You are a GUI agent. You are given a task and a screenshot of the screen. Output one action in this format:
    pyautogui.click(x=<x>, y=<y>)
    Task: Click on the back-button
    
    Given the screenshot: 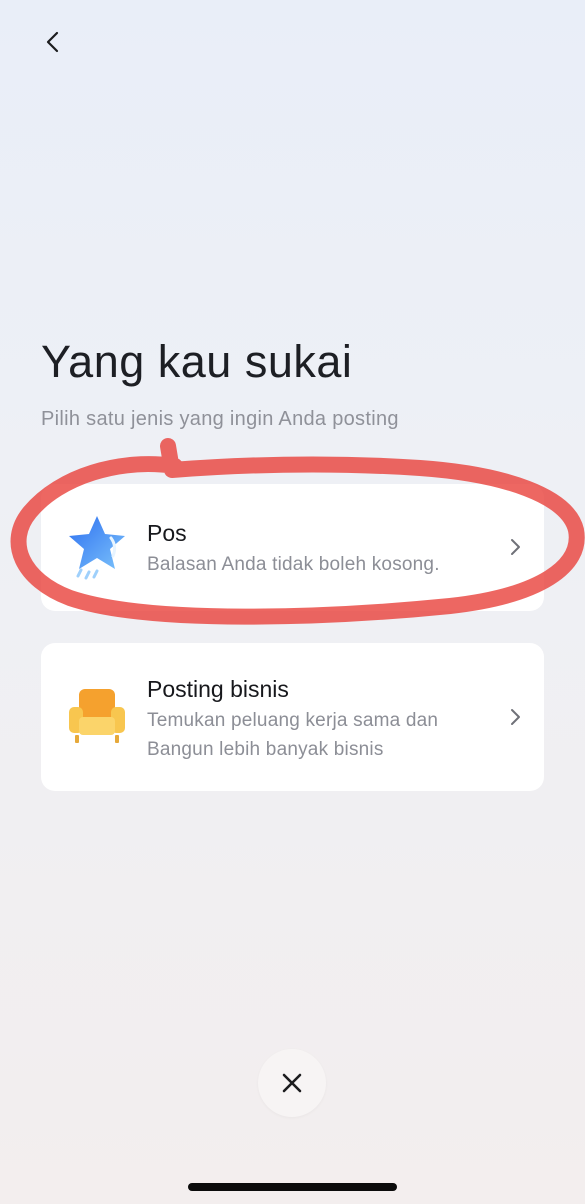 What is the action you would take?
    pyautogui.click(x=54, y=42)
    